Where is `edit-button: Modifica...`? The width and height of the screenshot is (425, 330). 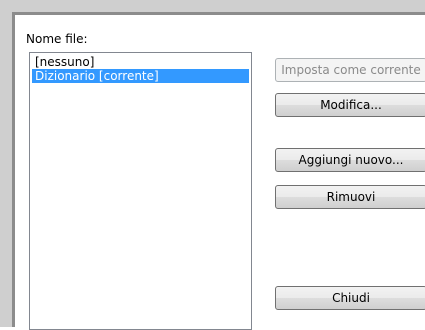 edit-button: Modifica... is located at coordinates (350, 105).